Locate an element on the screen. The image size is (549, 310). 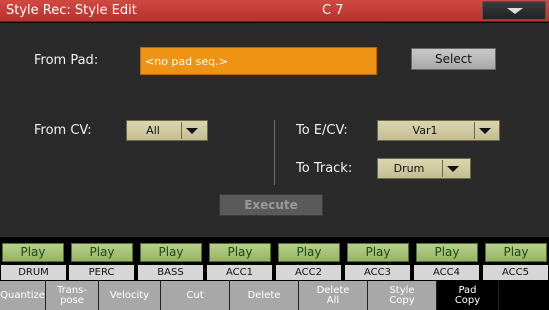
tab-pad-copy: Pad Copy is located at coordinates (468, 295).